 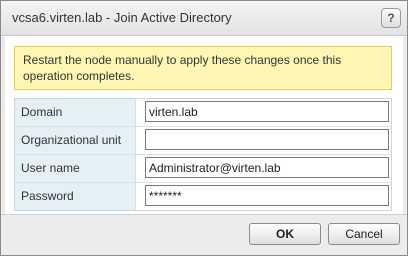 I want to click on password-input, so click(x=267, y=195).